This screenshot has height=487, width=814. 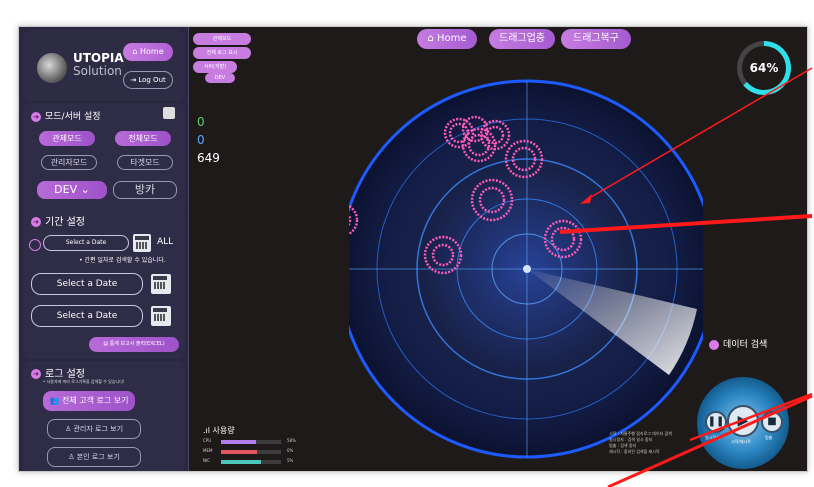 What do you see at coordinates (201, 140) in the screenshot?
I see `counter-blue: 0` at bounding box center [201, 140].